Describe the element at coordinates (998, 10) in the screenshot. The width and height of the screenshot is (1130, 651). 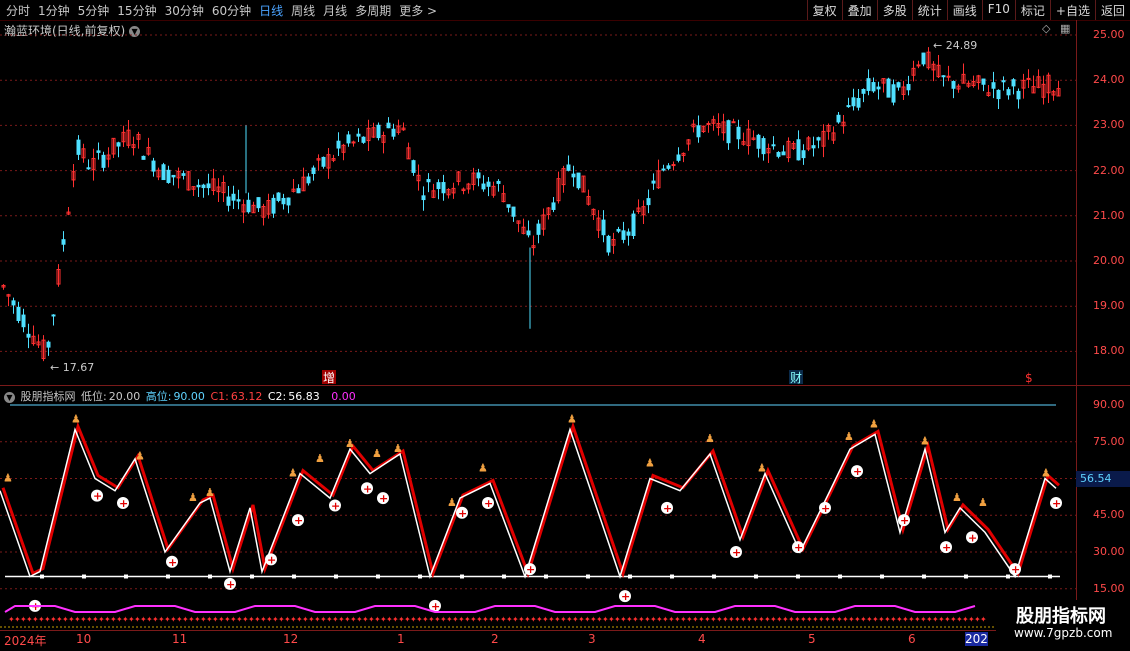
I see `tool-button: F10` at that location.